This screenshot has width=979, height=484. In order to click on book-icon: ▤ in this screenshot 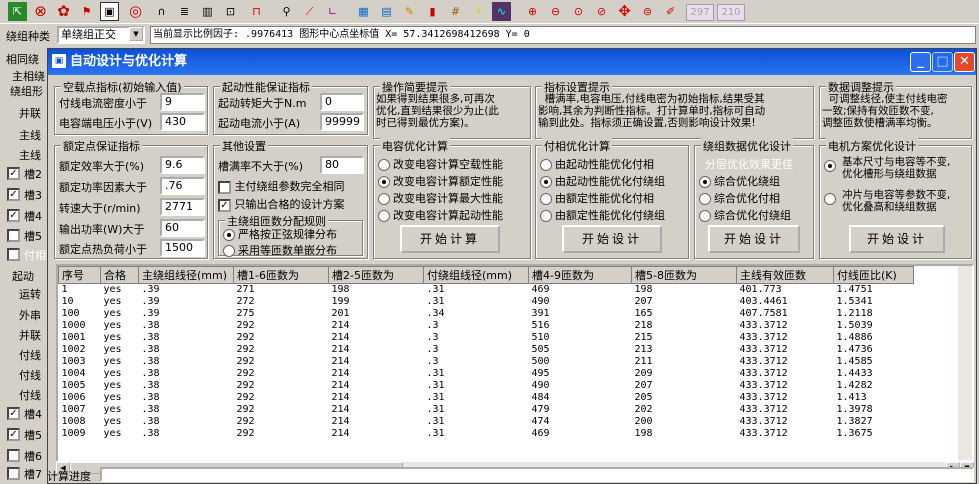, I will do `click(386, 11)`.